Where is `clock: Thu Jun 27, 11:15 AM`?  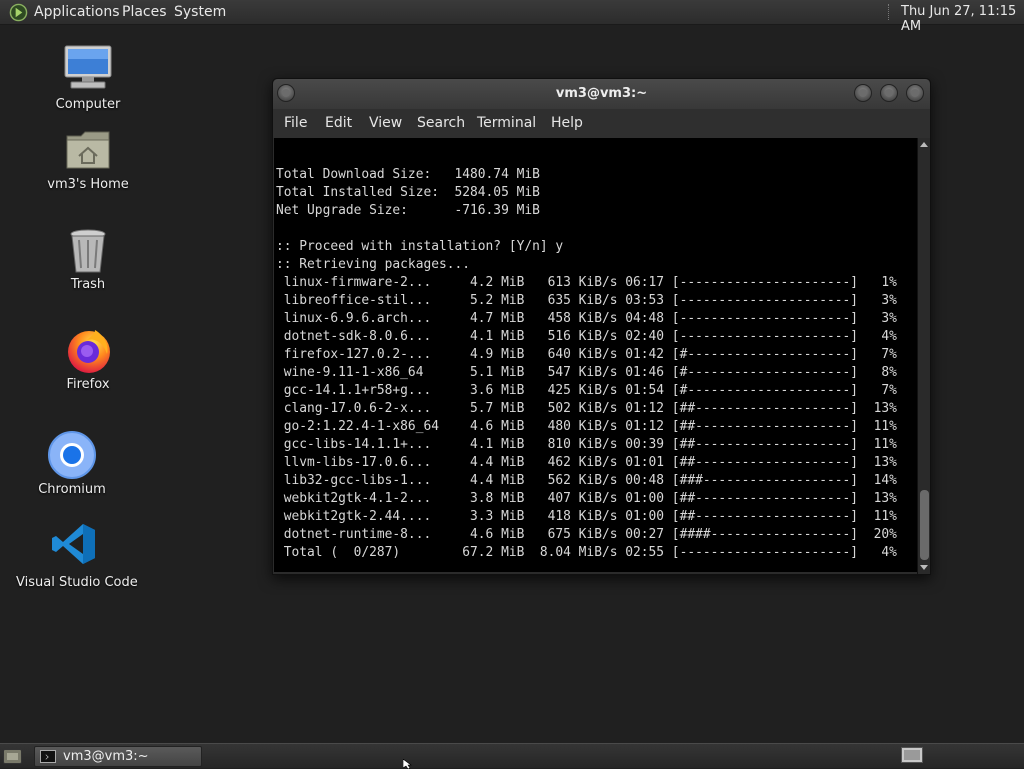
clock: Thu Jun 27, 11:15 AM is located at coordinates (962, 19).